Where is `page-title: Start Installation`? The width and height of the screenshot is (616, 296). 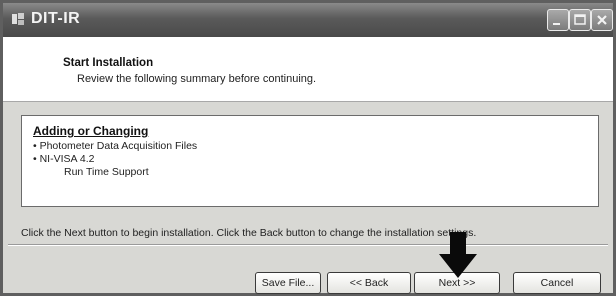 page-title: Start Installation is located at coordinates (108, 63).